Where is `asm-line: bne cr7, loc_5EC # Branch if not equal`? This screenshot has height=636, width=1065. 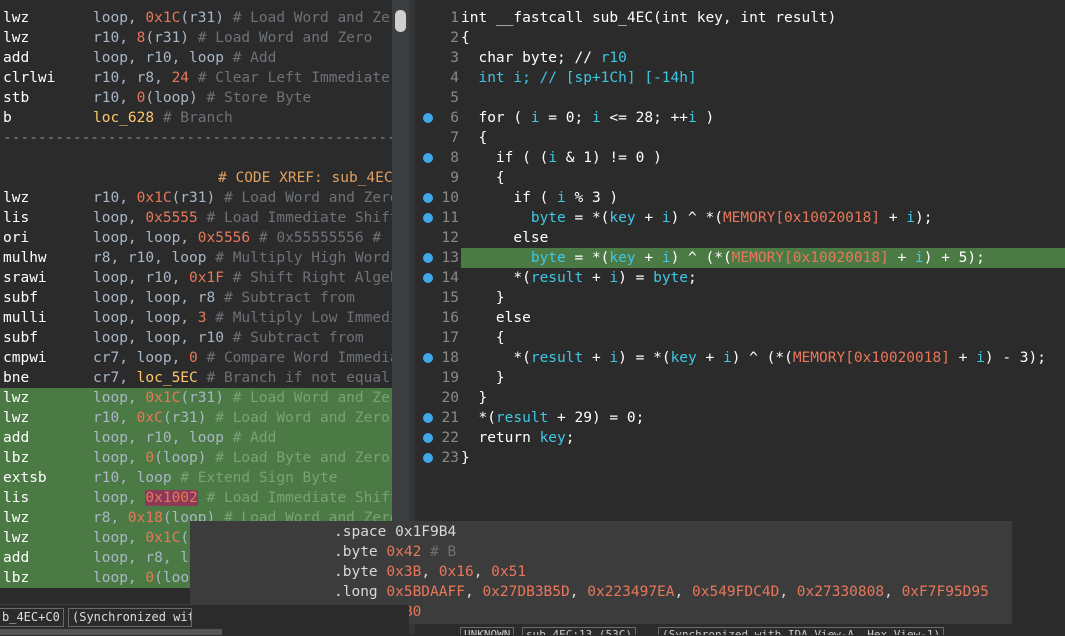 asm-line: bne cr7, loc_5EC # Branch if not equal is located at coordinates (196, 378).